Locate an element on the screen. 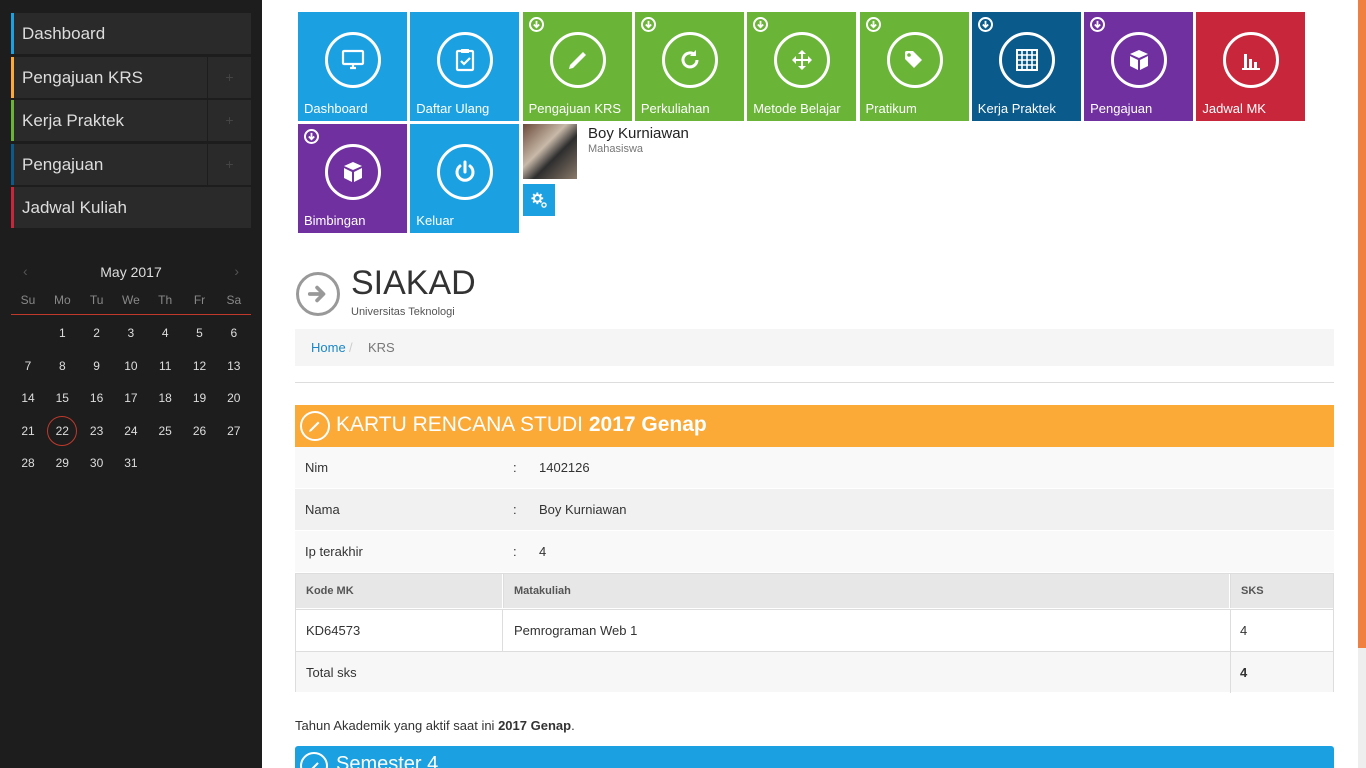 The width and height of the screenshot is (1366, 768). sidebar-item-label: Kerja Praktek is located at coordinates (73, 120).